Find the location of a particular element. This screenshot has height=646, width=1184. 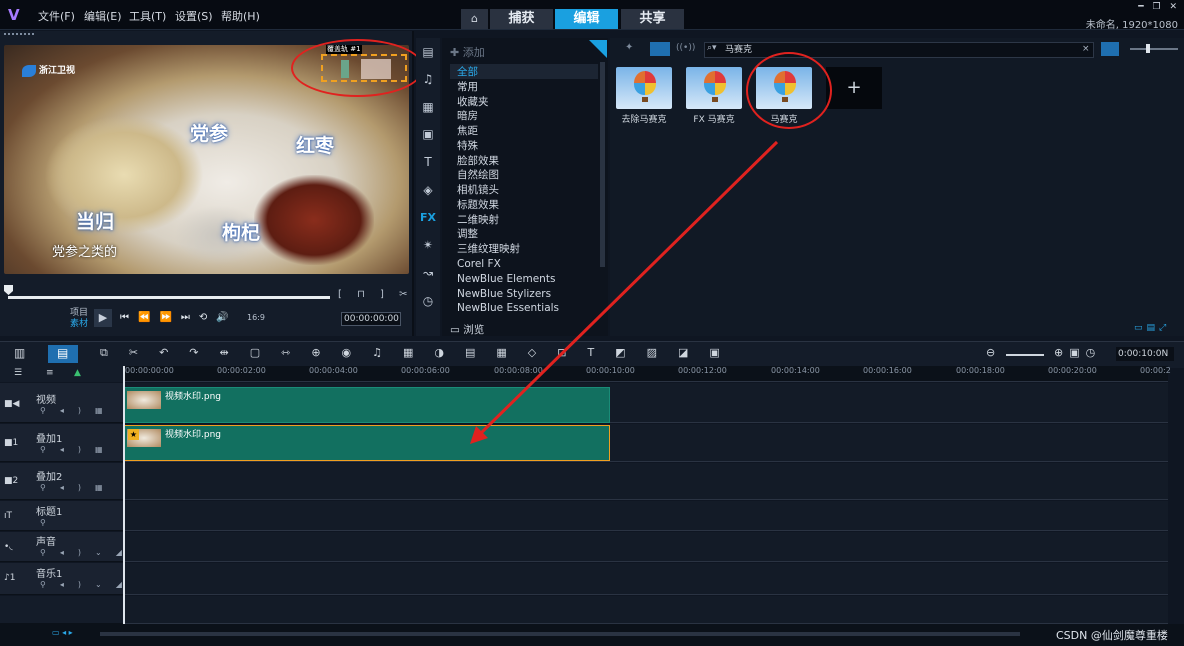

title-icon: T is located at coordinates (428, 162).